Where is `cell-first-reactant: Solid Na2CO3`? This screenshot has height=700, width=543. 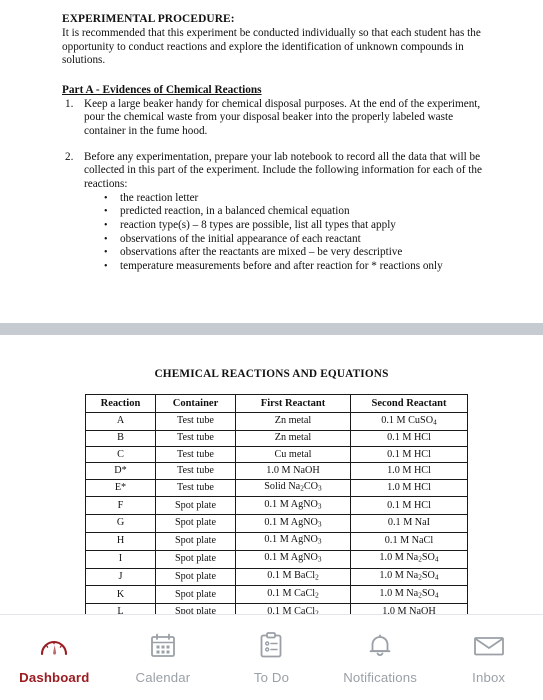 cell-first-reactant: Solid Na2CO3 is located at coordinates (293, 488).